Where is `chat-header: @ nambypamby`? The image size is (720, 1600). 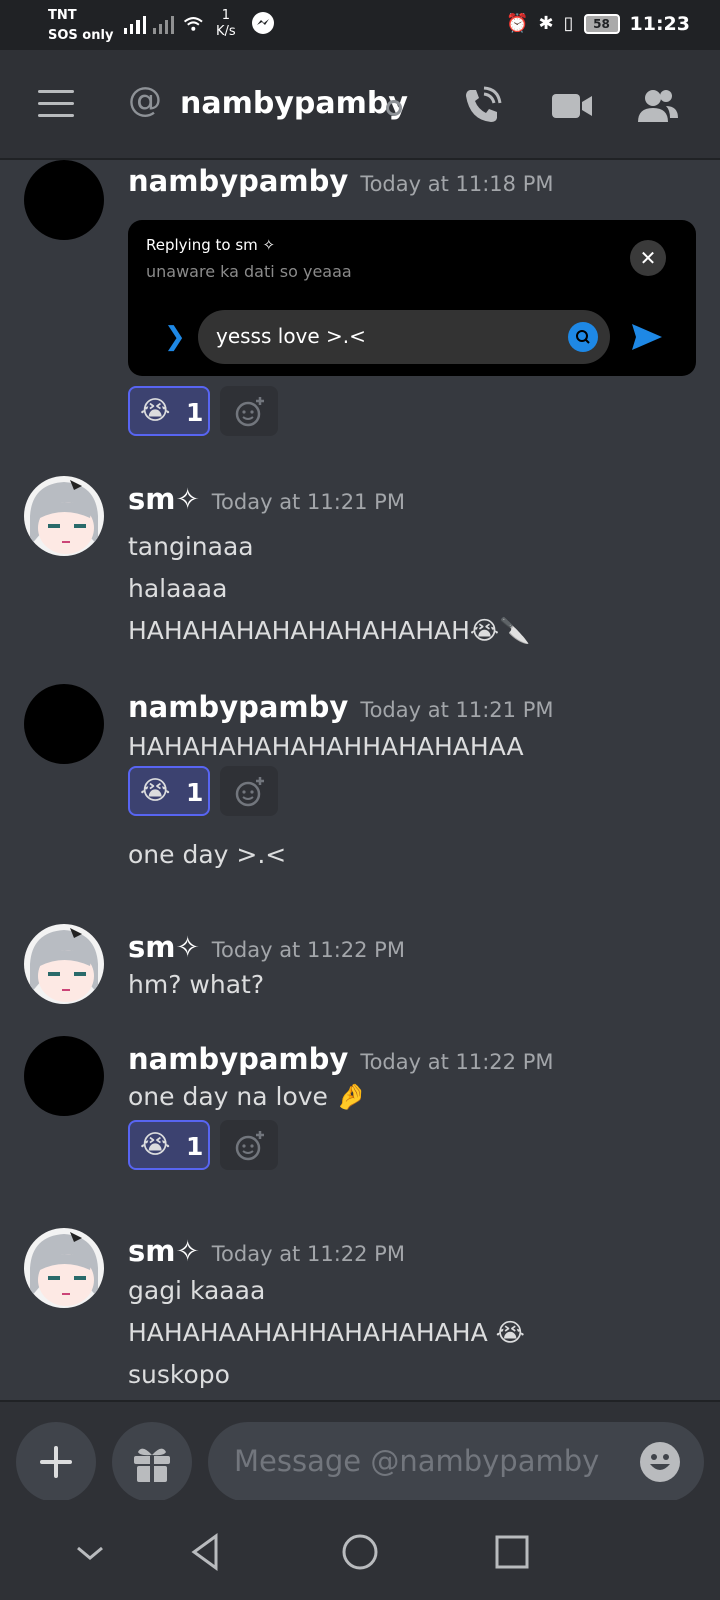 chat-header: @ nambypamby is located at coordinates (360, 105).